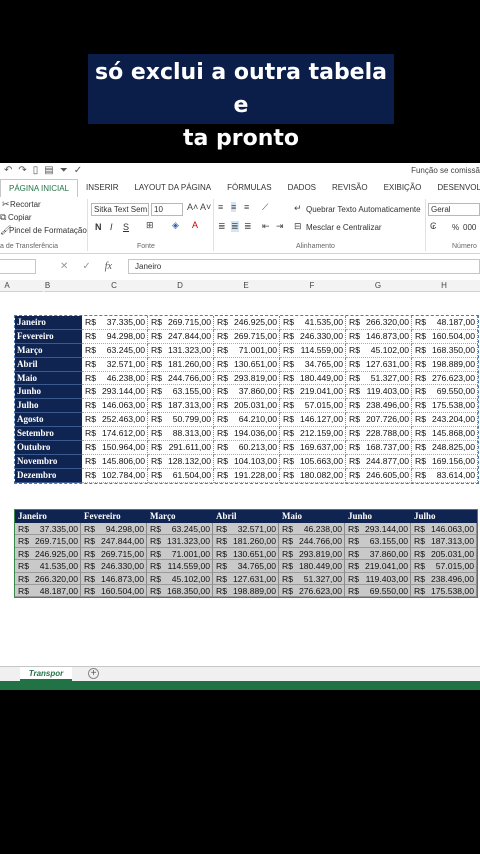 Image resolution: width=480 pixels, height=854 pixels. I want to click on value-cell: R$ 60.213,00, so click(247, 448).